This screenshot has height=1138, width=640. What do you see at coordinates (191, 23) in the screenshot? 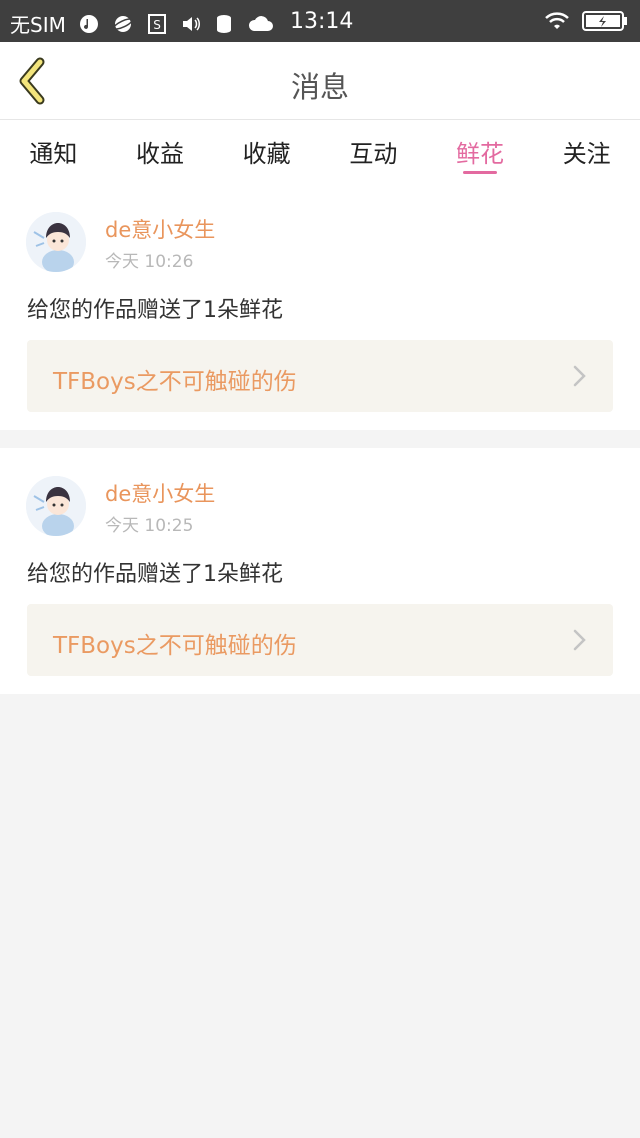
I see `volume-icon` at bounding box center [191, 23].